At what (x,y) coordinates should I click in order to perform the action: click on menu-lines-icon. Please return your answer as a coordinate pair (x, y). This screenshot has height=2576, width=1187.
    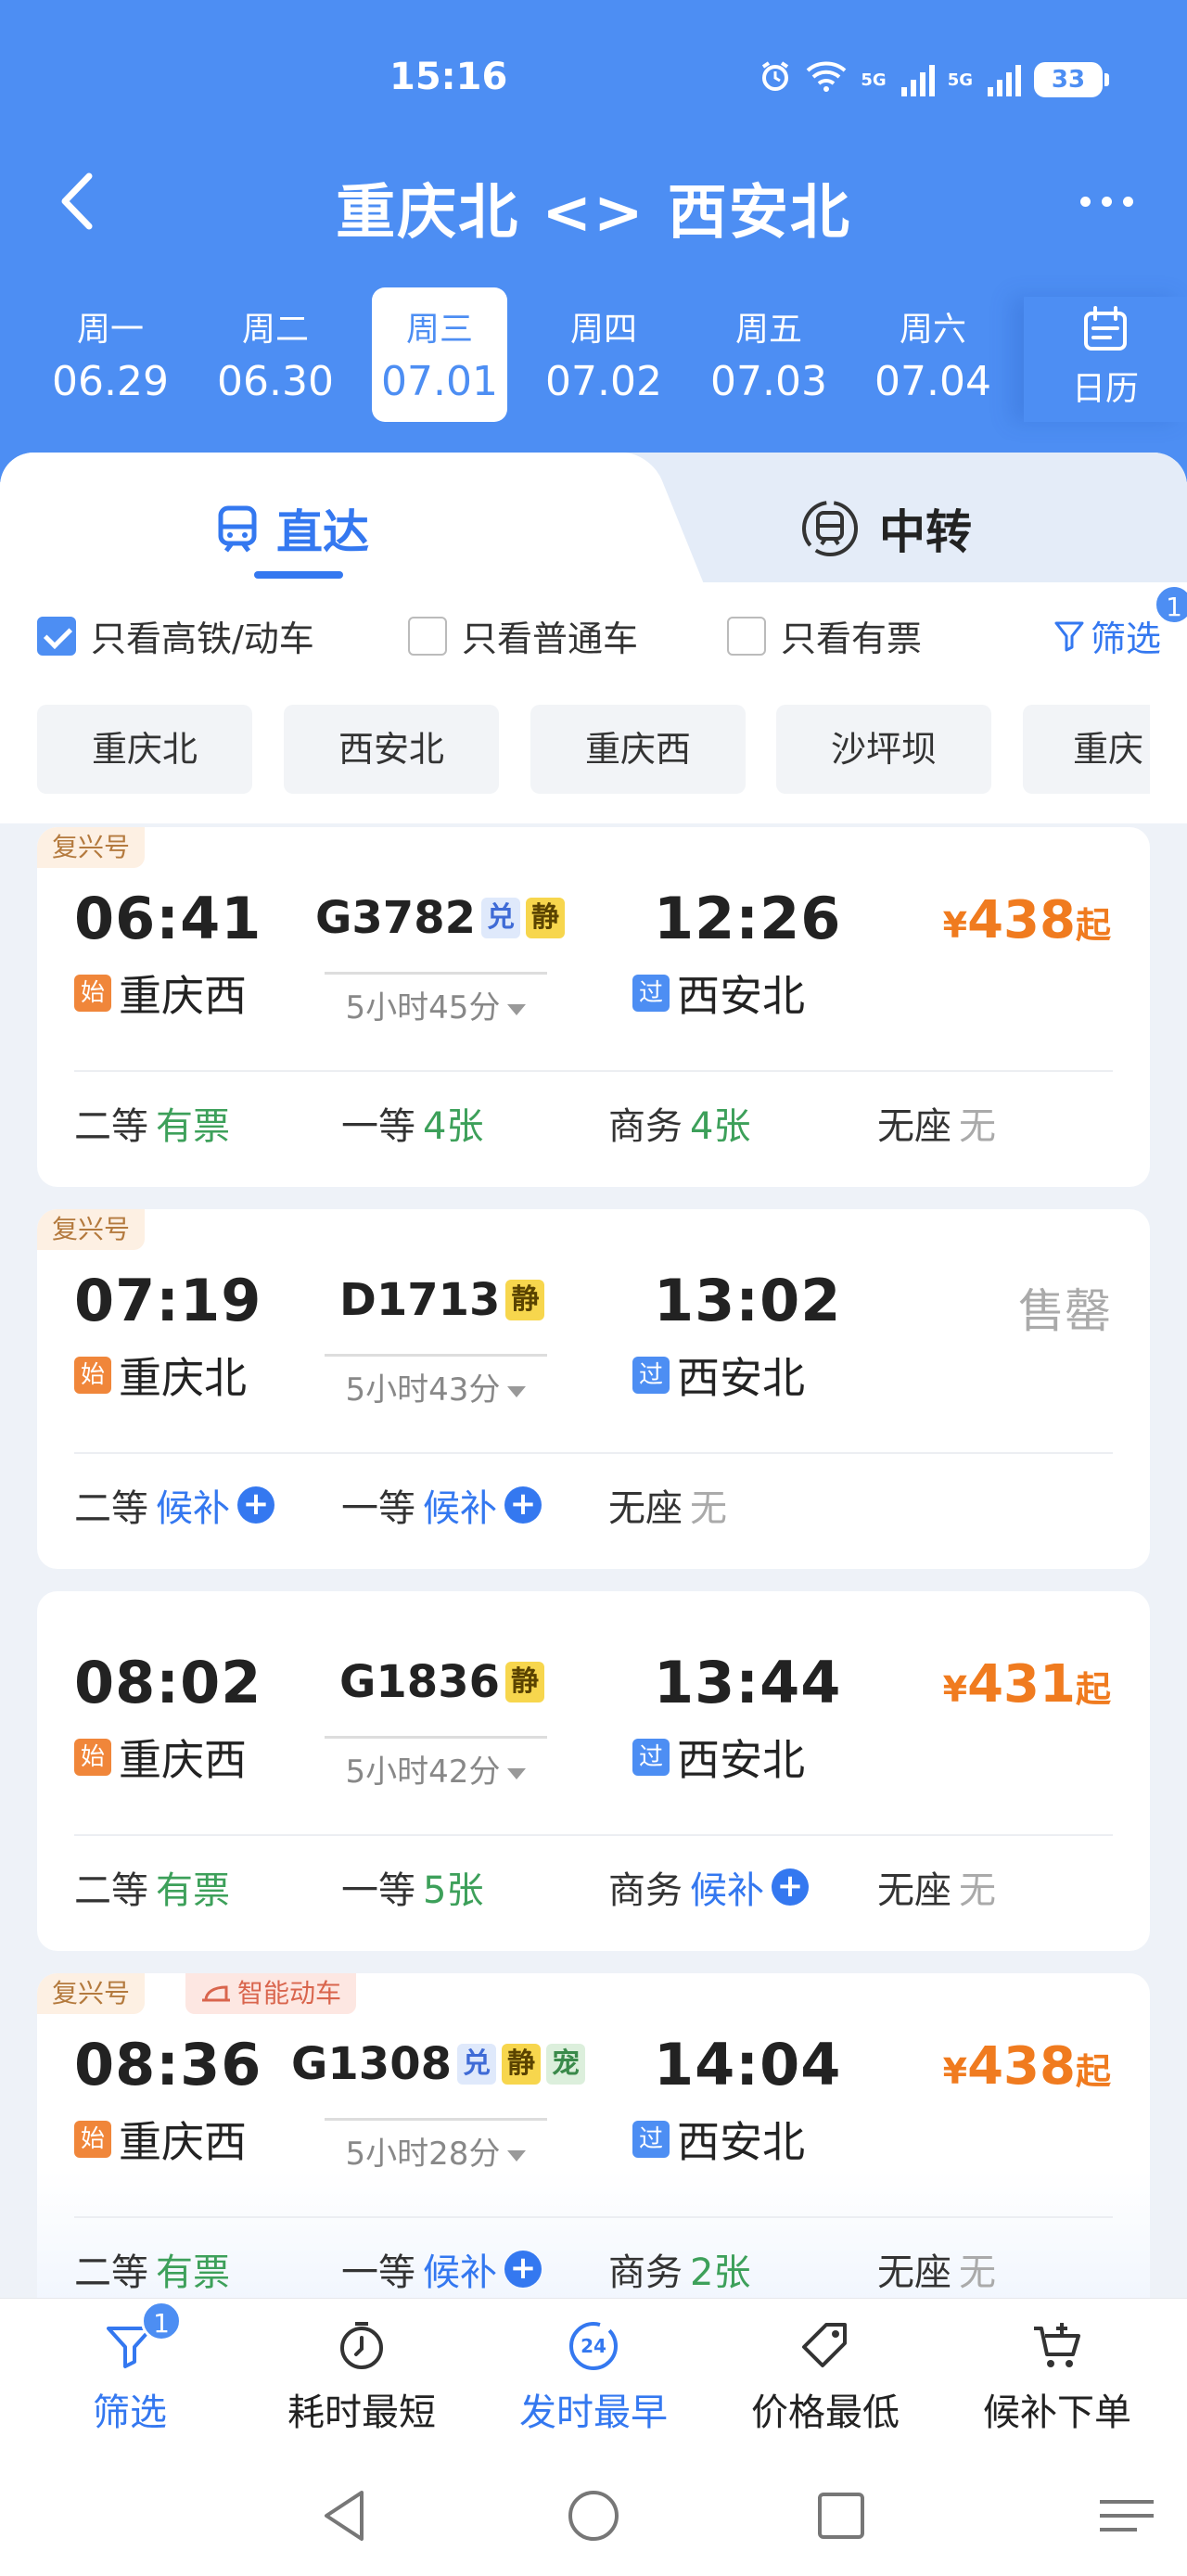
    Looking at the image, I should click on (1127, 2515).